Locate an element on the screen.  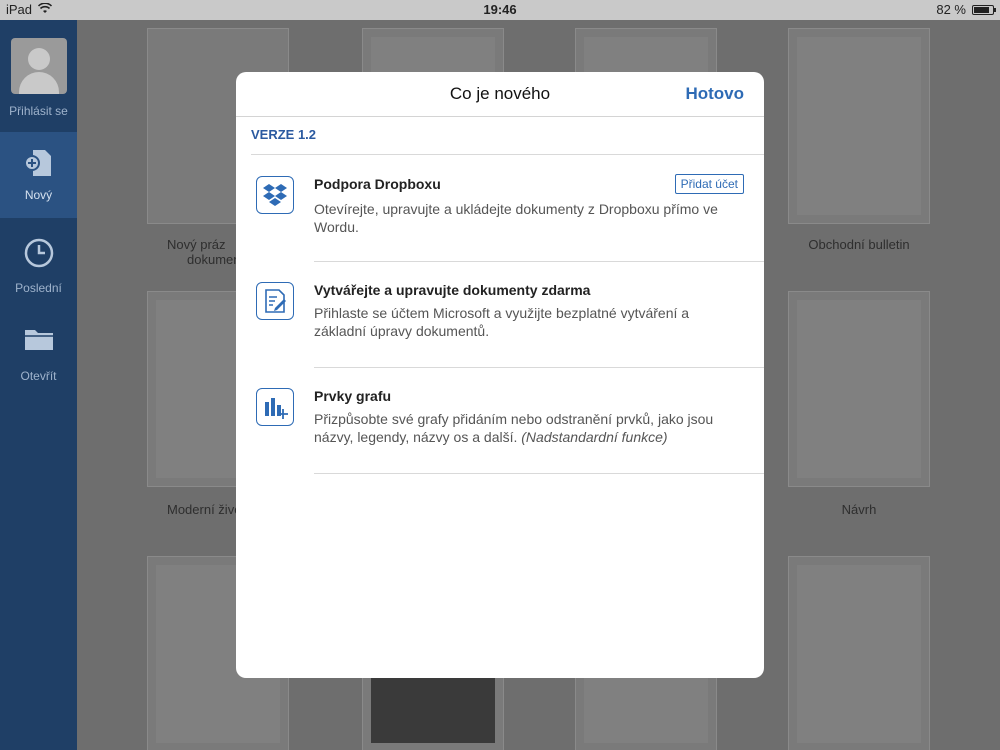
sidebar-item-label: Nový is located at coordinates (38, 195).